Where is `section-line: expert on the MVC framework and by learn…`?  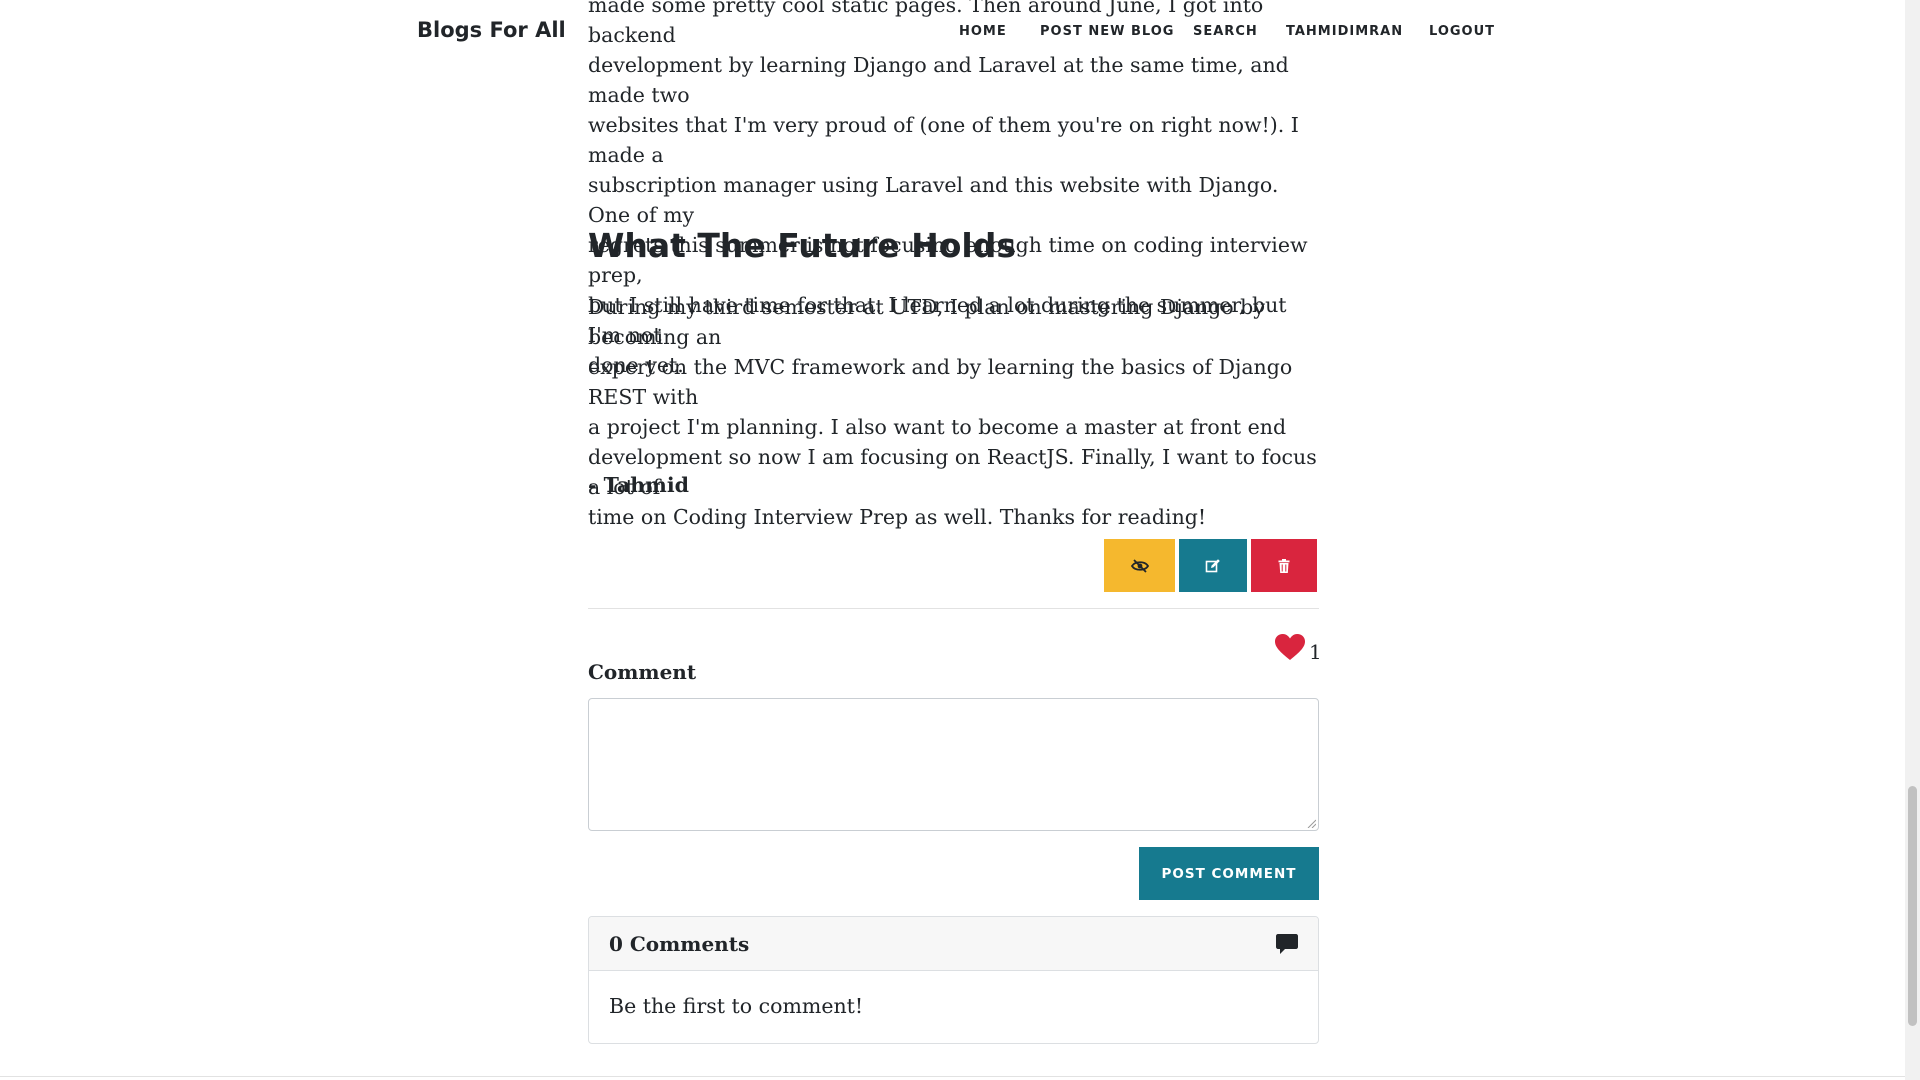 section-line: expert on the MVC framework and by learn… is located at coordinates (940, 382).